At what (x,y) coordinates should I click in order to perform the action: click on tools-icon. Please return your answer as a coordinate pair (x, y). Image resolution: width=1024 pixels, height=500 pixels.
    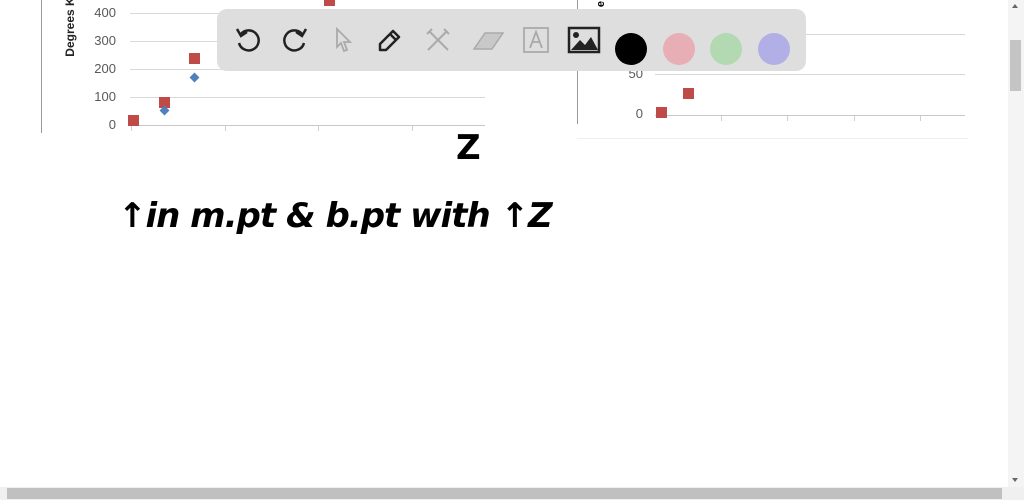
    Looking at the image, I should click on (438, 39).